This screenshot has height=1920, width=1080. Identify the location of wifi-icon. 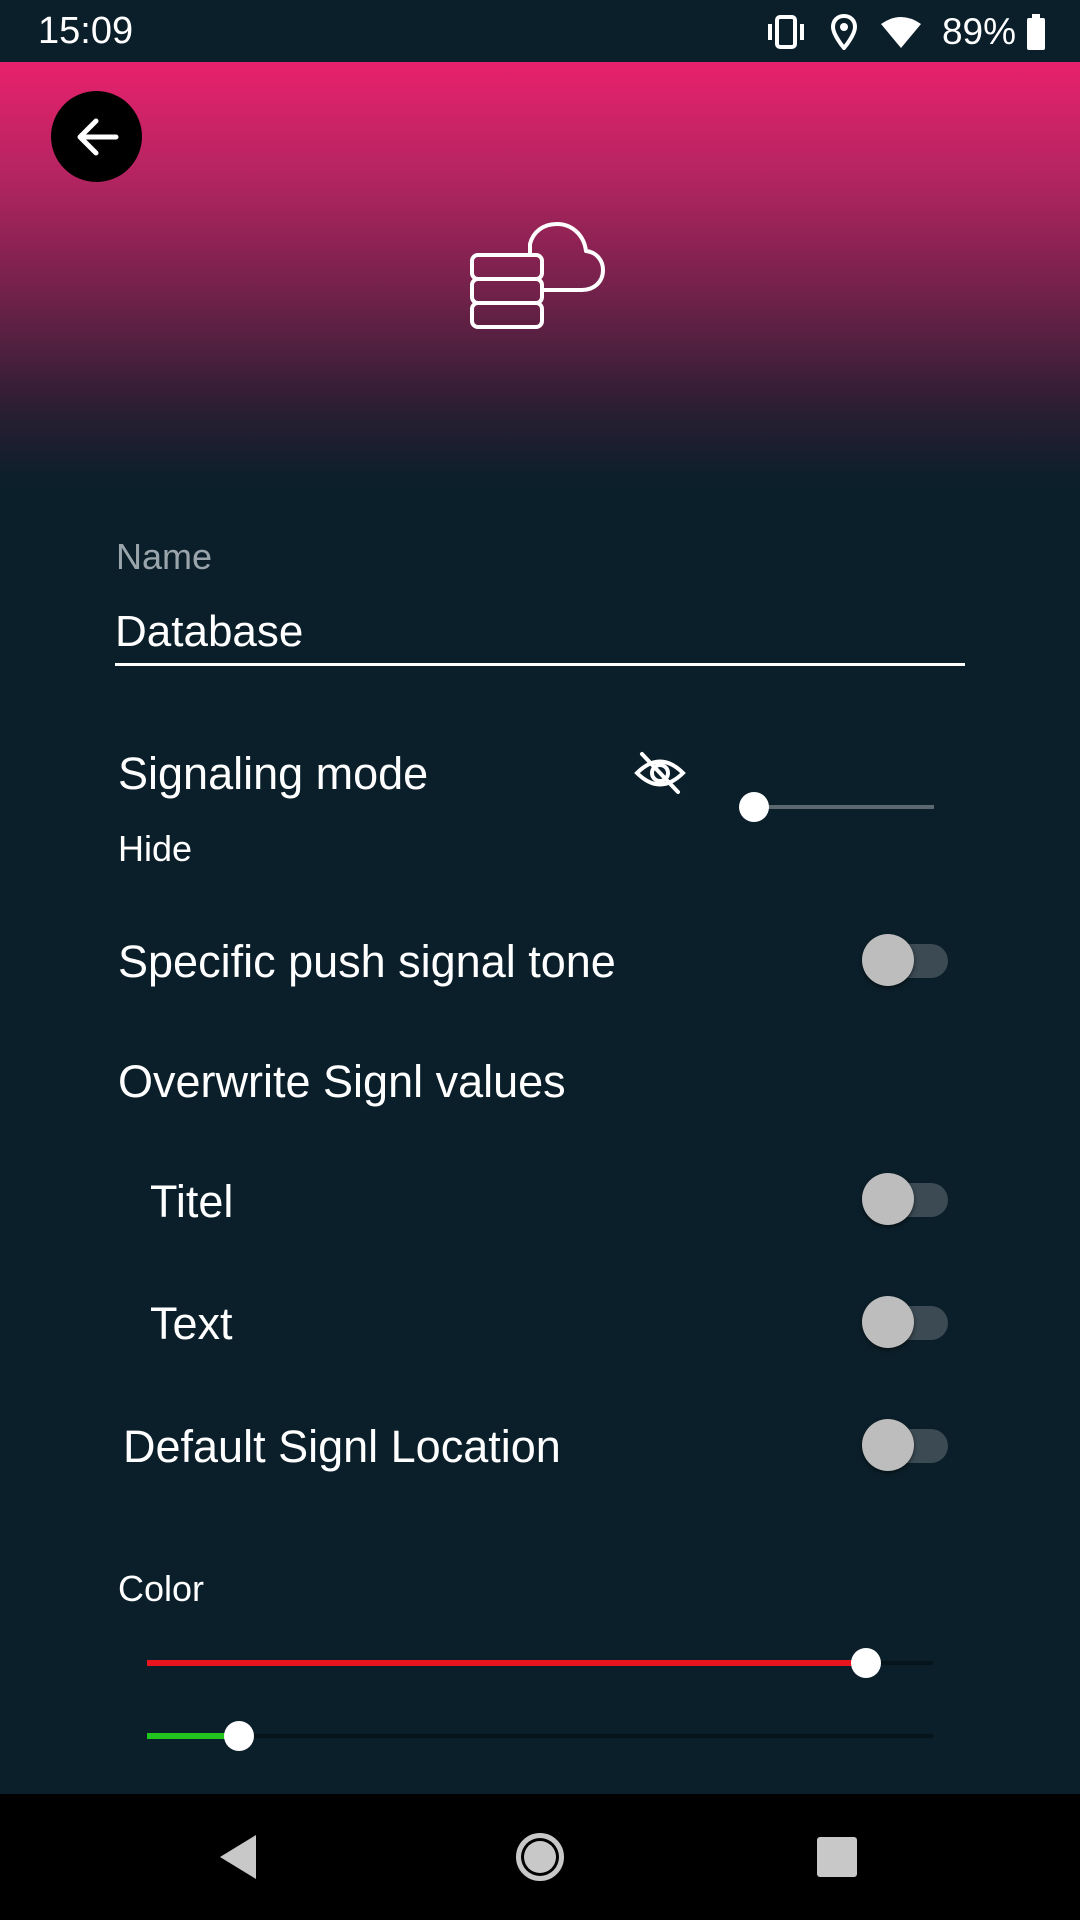
(900, 32).